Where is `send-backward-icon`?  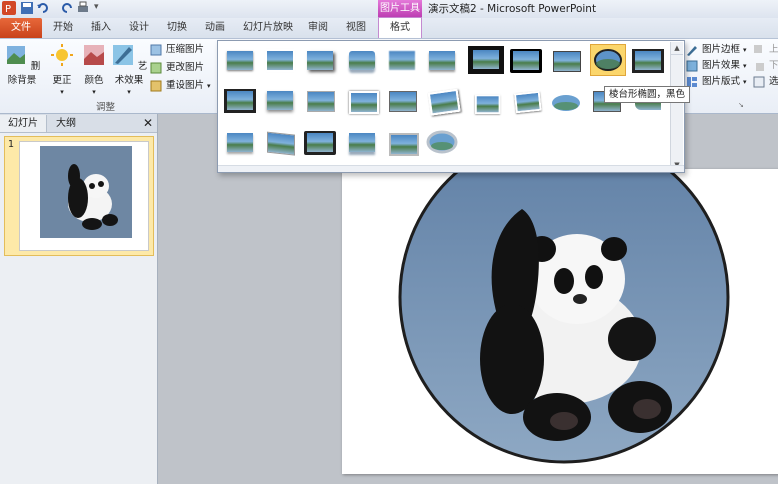 send-backward-icon is located at coordinates (760, 67).